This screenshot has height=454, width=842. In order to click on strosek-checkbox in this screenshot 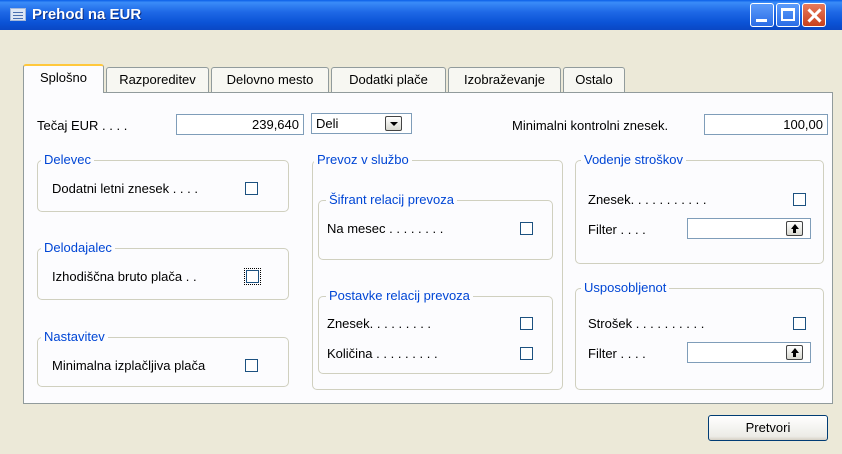, I will do `click(799, 323)`.